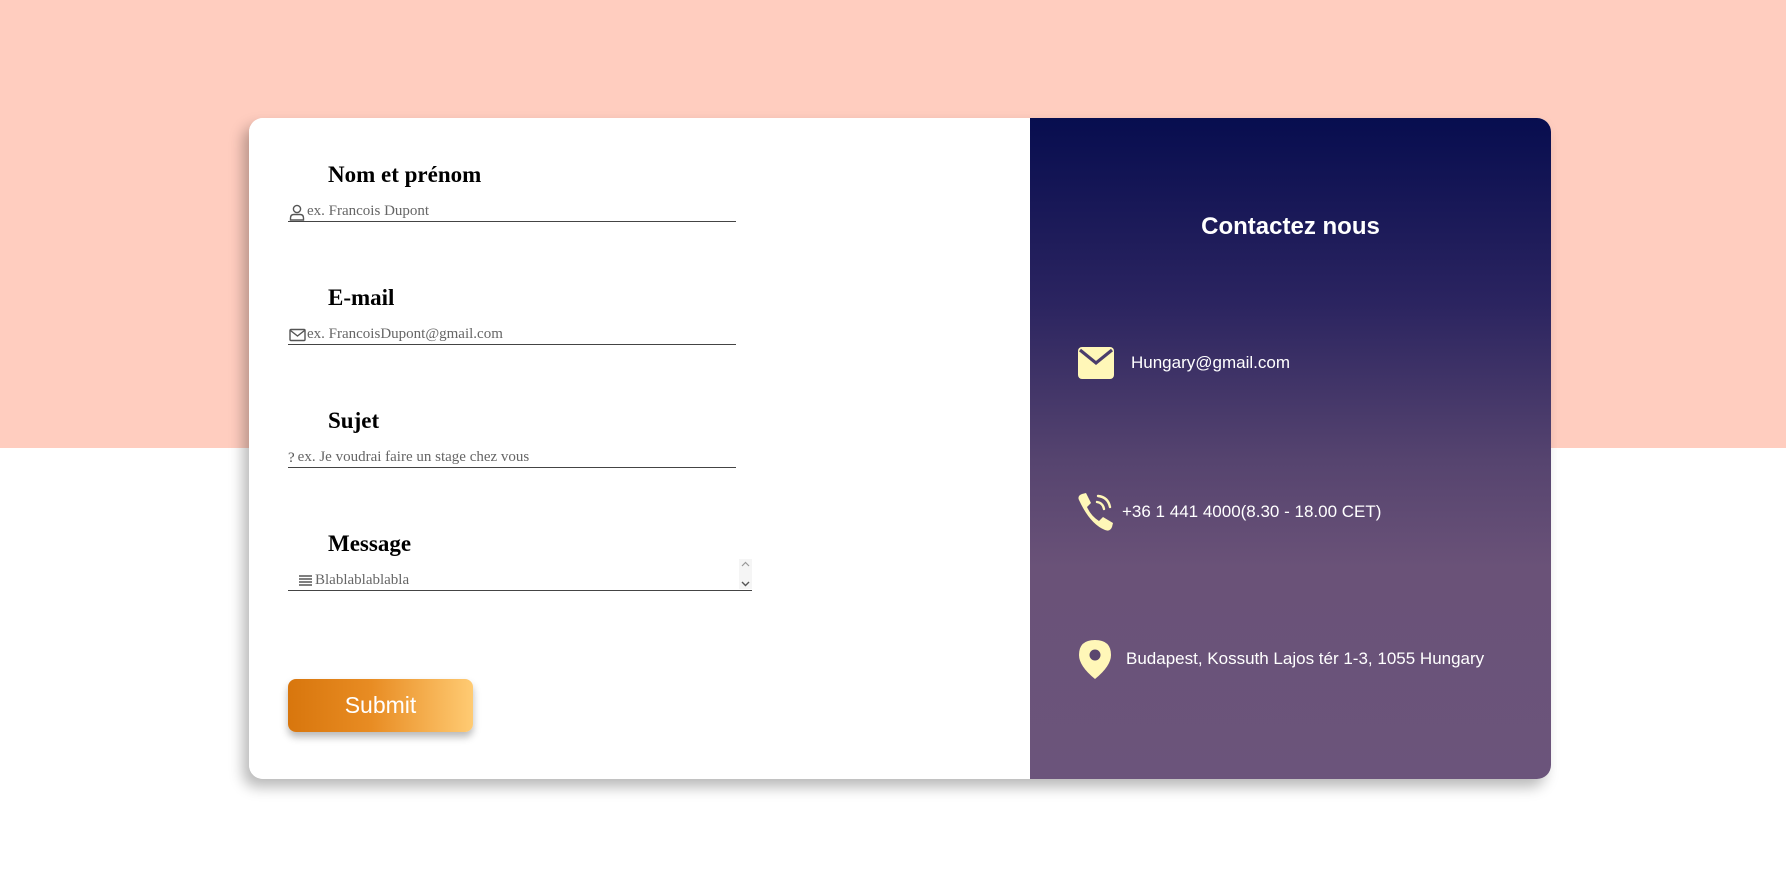  I want to click on message-label: Message, so click(370, 543).